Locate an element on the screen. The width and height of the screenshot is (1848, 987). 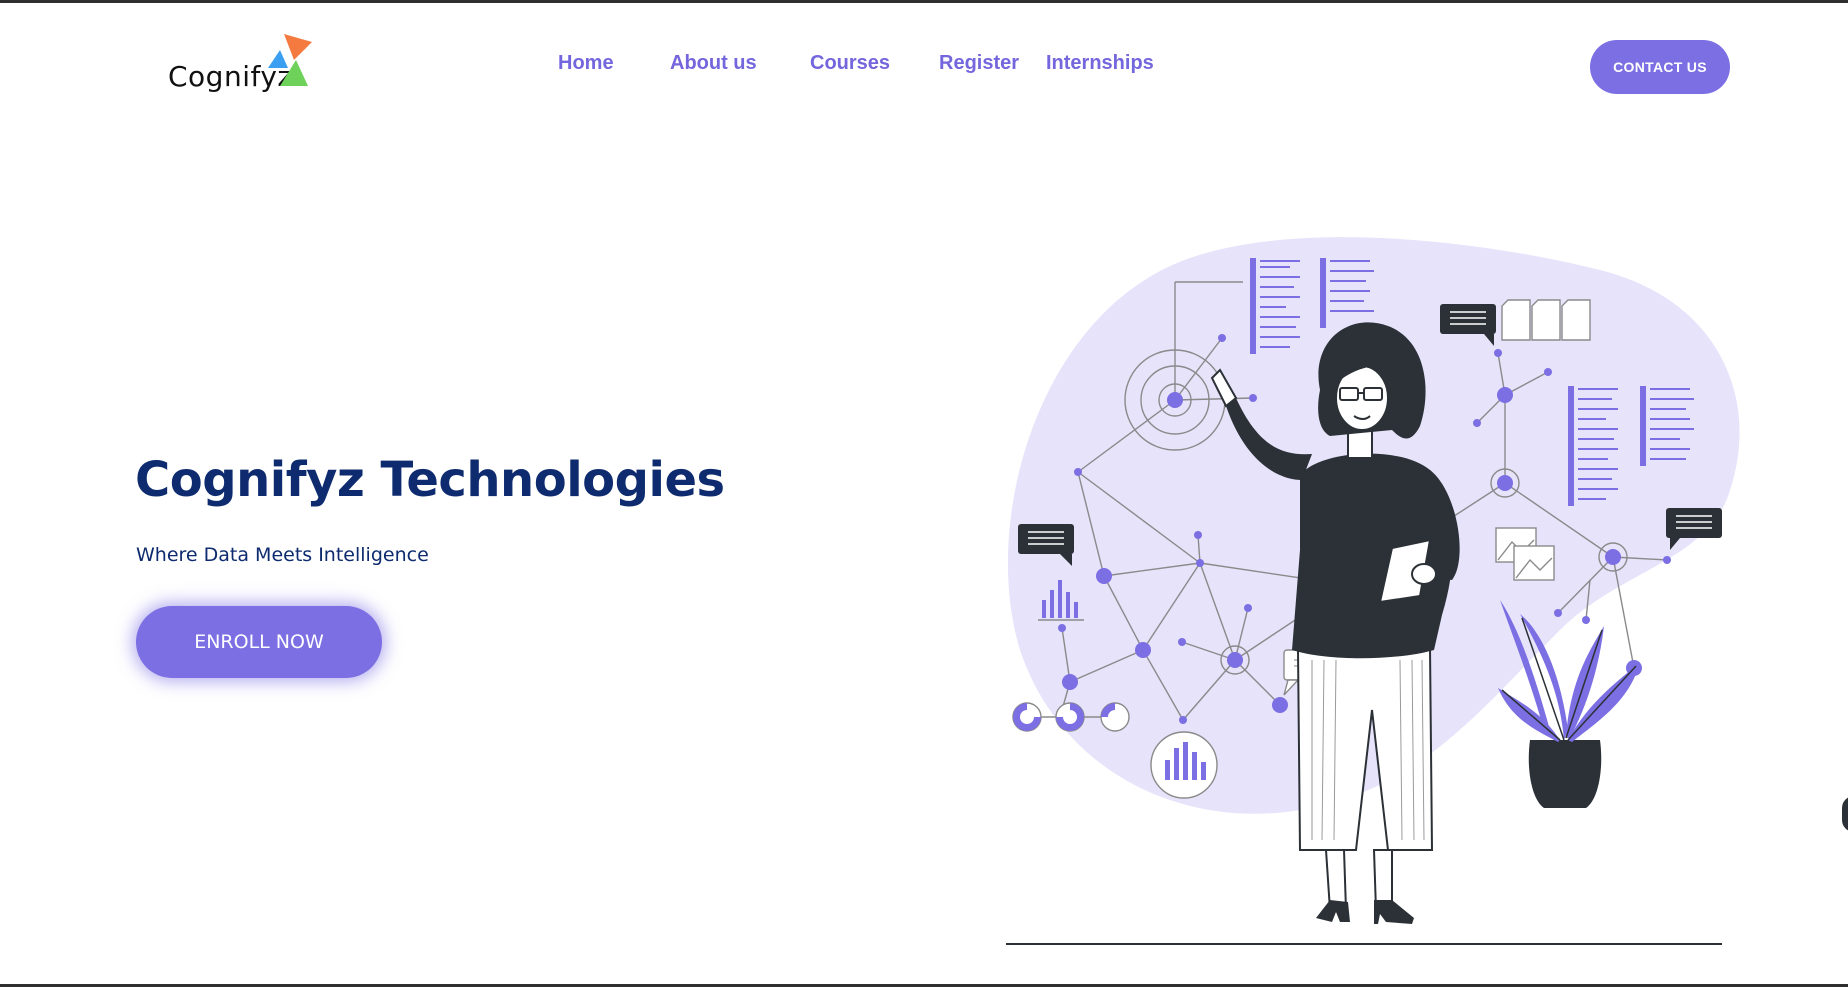
nav-register: Register is located at coordinates (979, 63).